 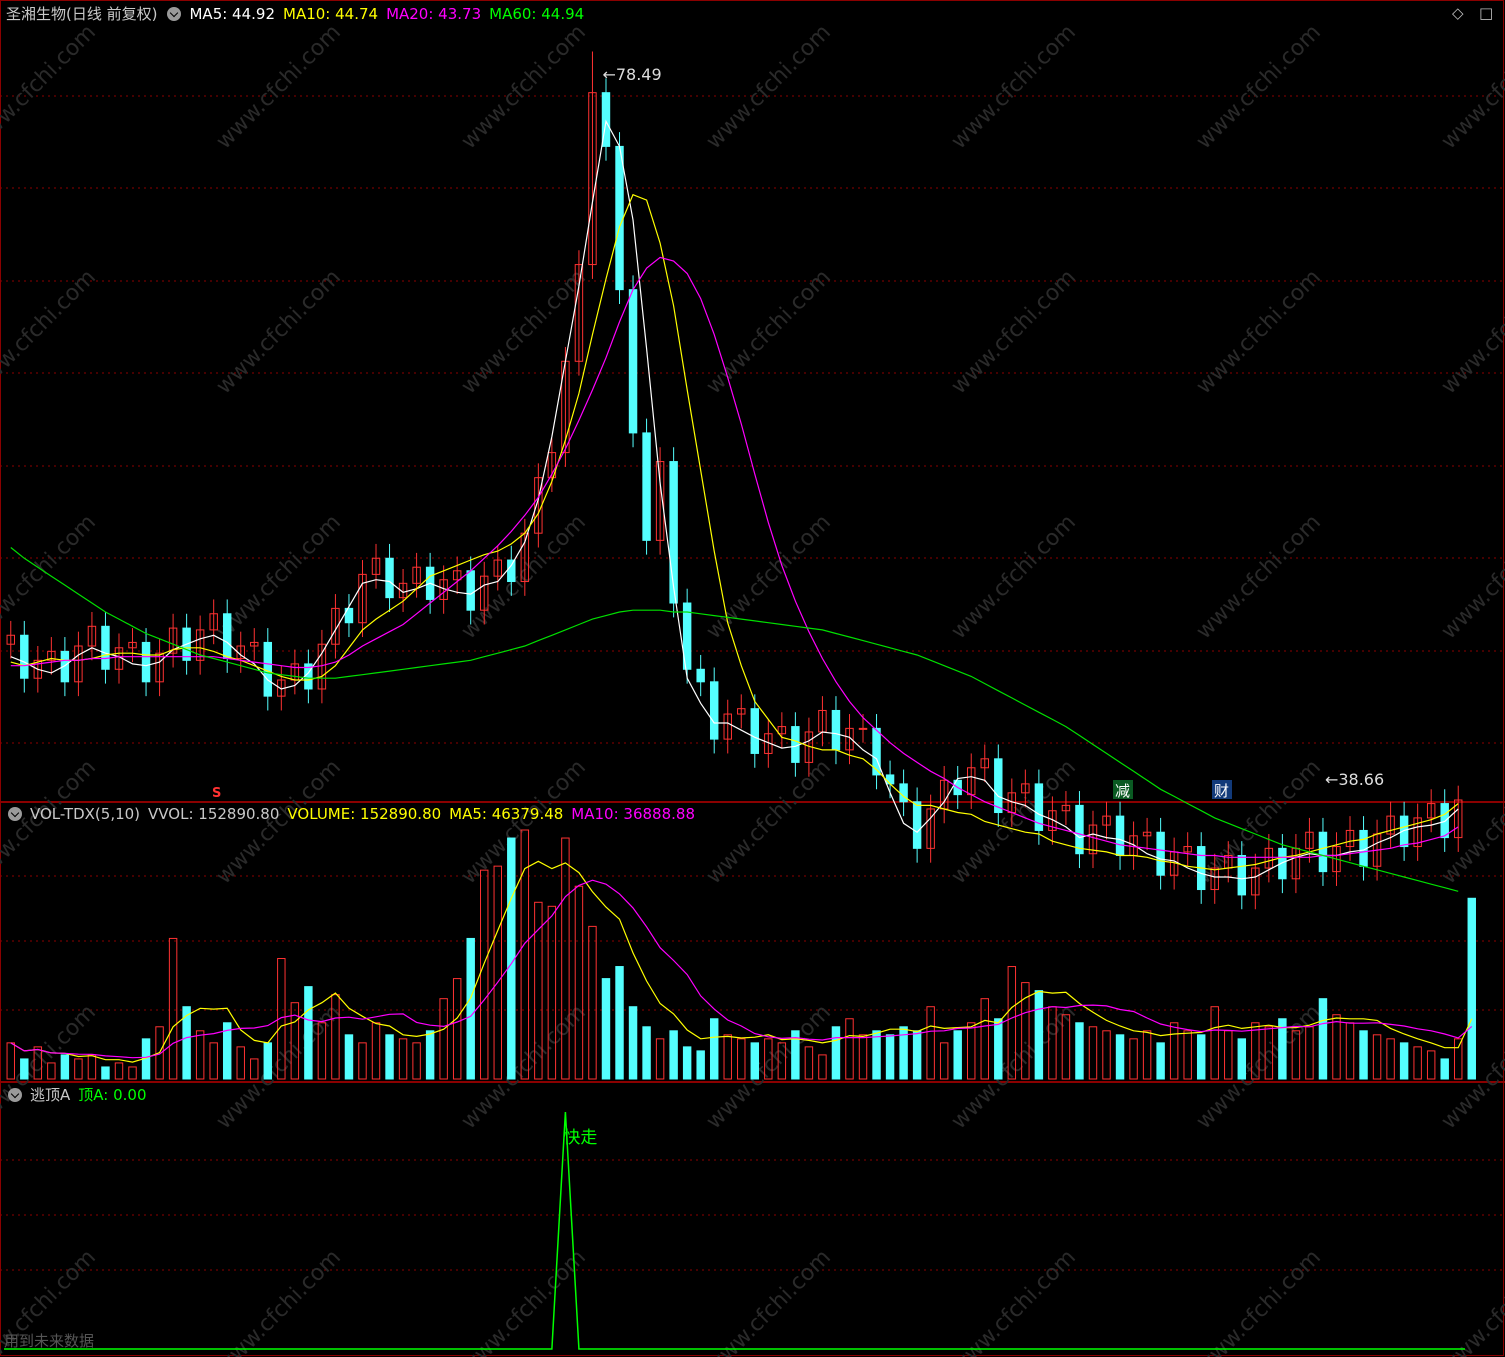 What do you see at coordinates (631, 74) in the screenshot?
I see `high-price-label: ←78.49` at bounding box center [631, 74].